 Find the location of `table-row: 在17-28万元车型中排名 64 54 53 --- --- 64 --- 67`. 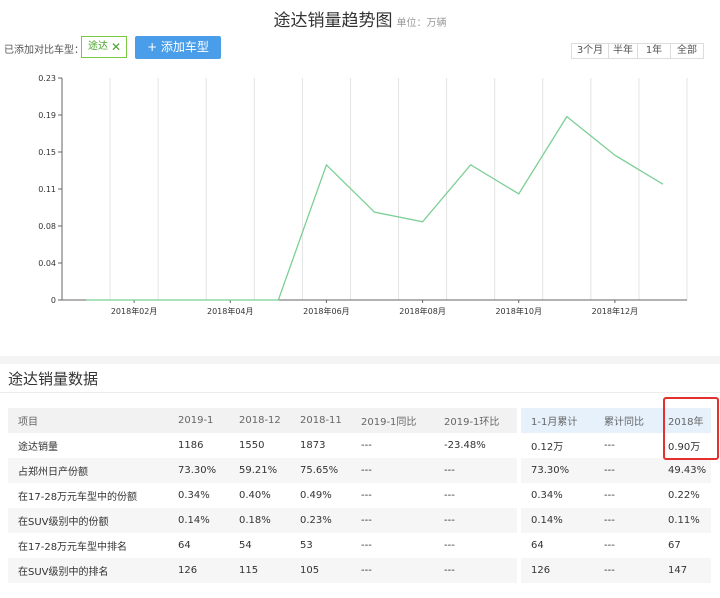

table-row: 在17-28万元车型中排名 64 54 53 --- --- 64 --- 67 is located at coordinates (359, 545).